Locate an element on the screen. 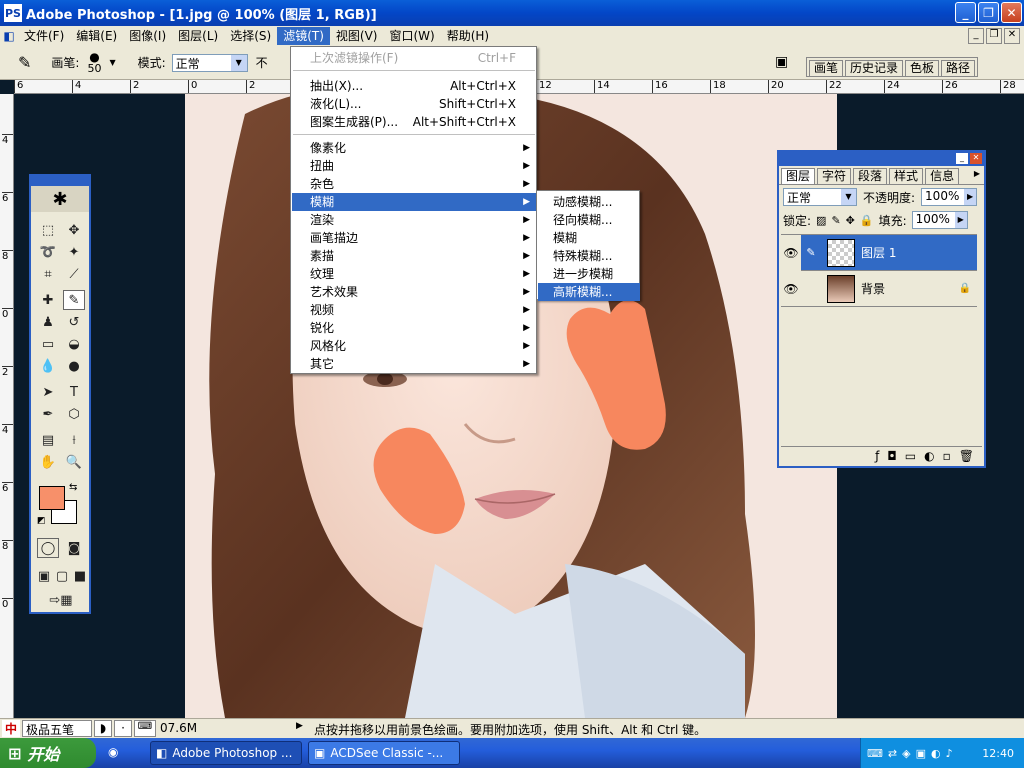 This screenshot has height=768, width=1024. network-icon: ⇄ is located at coordinates (892, 753).